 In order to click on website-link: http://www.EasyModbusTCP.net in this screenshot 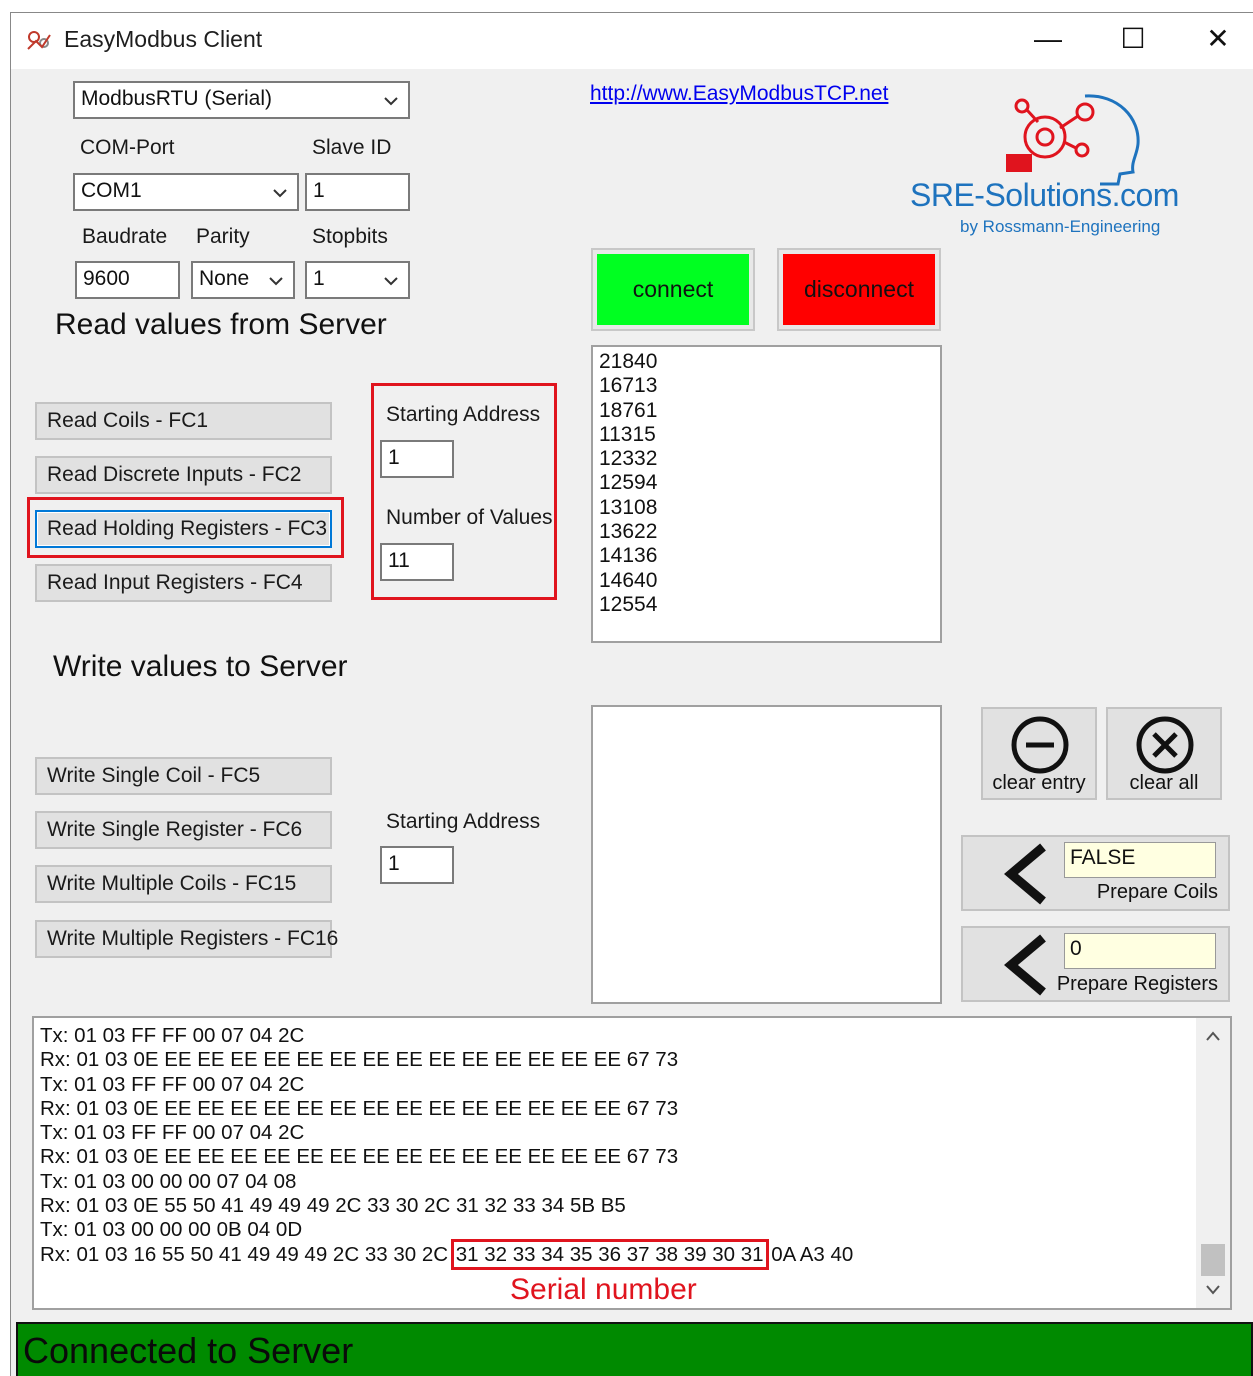, I will do `click(739, 94)`.